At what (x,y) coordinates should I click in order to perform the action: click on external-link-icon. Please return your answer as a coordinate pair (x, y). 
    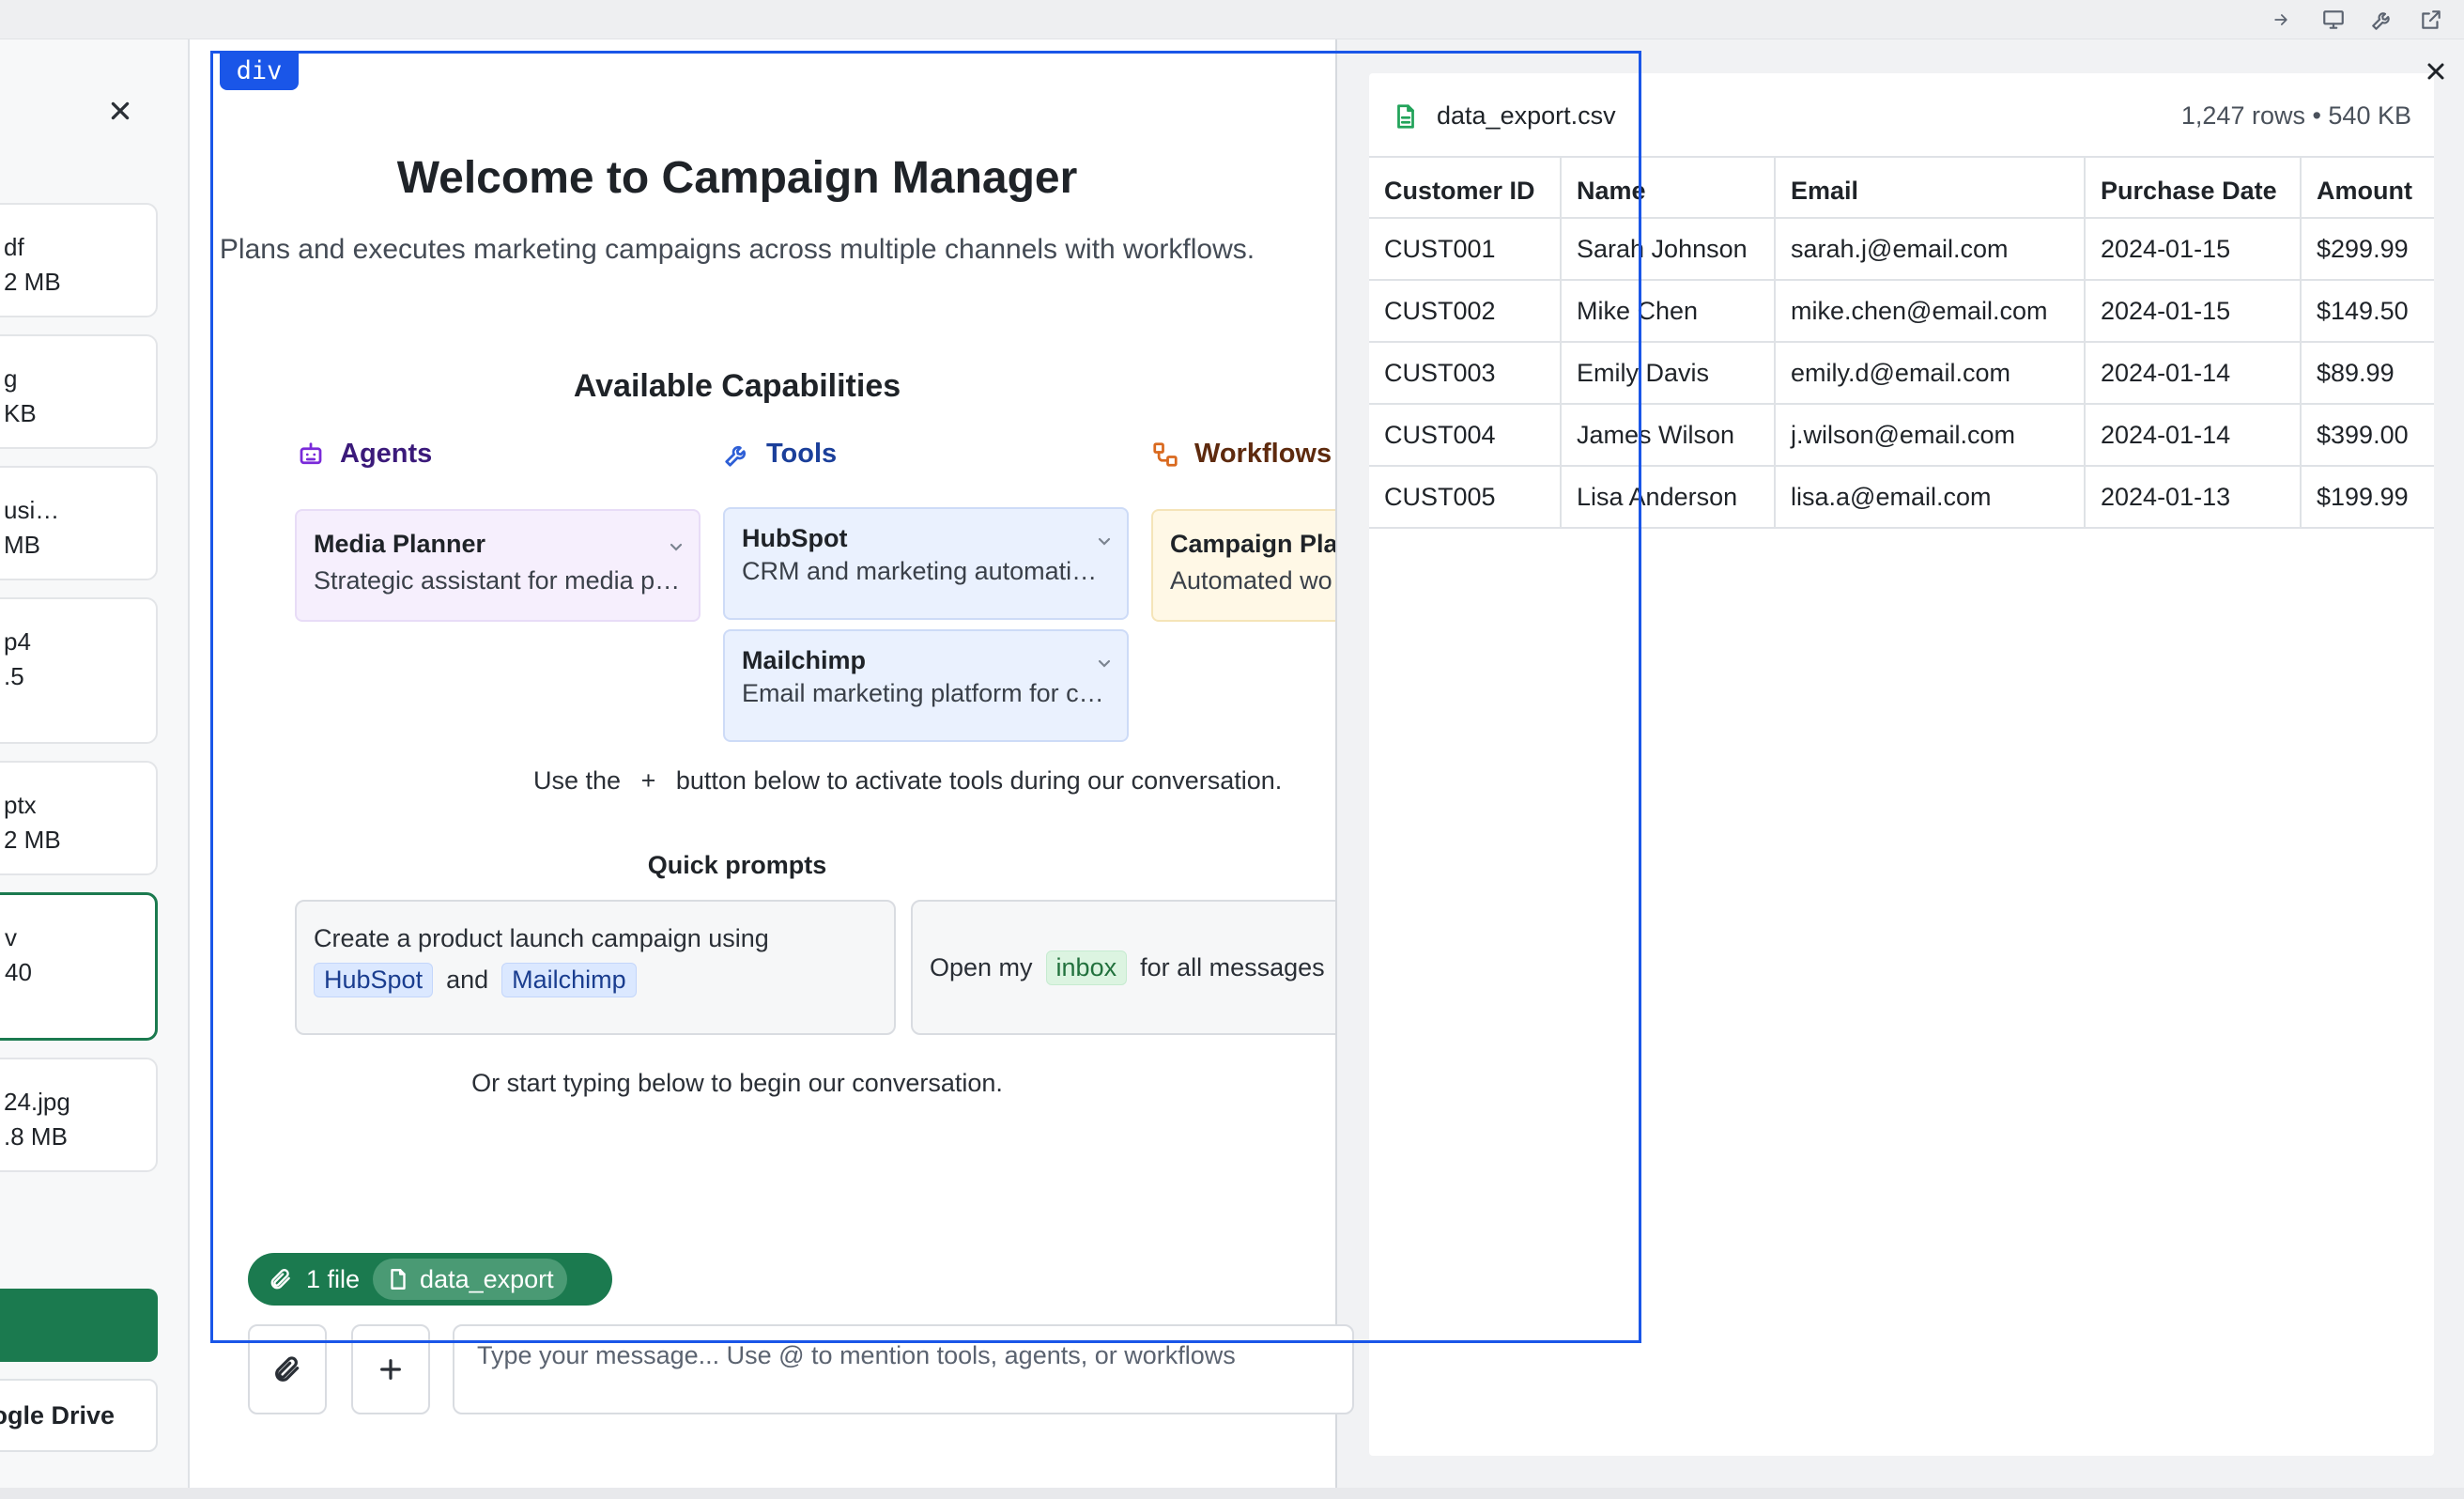
    Looking at the image, I should click on (2431, 20).